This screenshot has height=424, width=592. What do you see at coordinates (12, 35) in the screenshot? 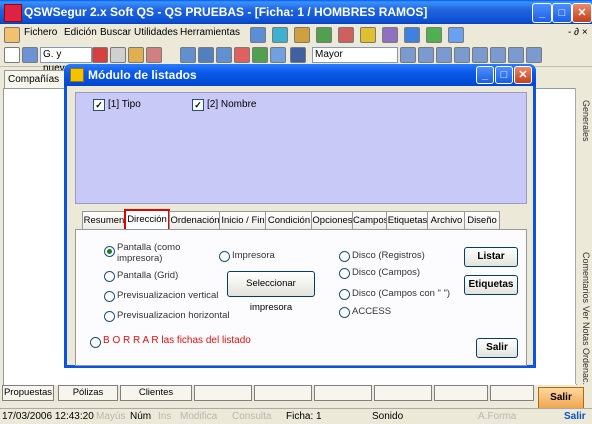
I see `app-menu-icon` at bounding box center [12, 35].